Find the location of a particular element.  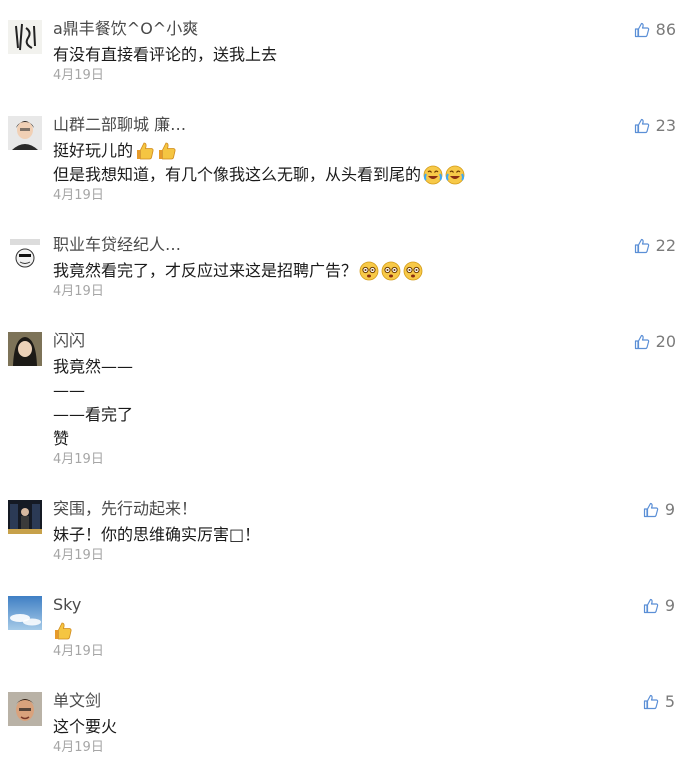

comment-line: 有没有直接看评论的，送我上去 is located at coordinates (165, 54).